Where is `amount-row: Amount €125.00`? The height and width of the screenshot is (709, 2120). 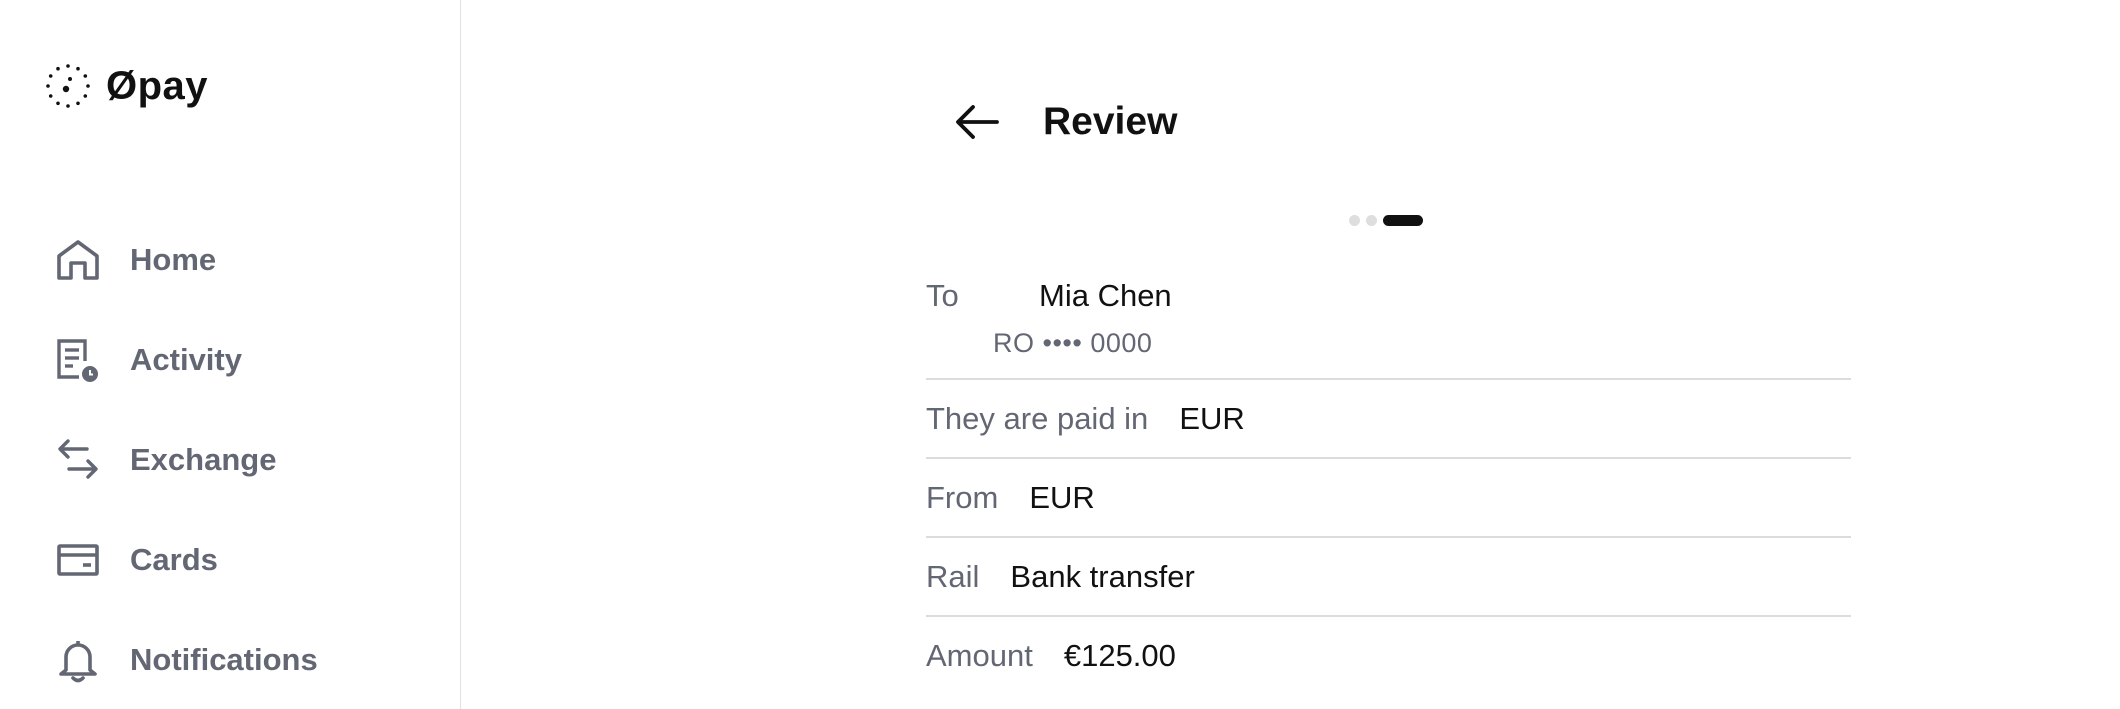 amount-row: Amount €125.00 is located at coordinates (1388, 655).